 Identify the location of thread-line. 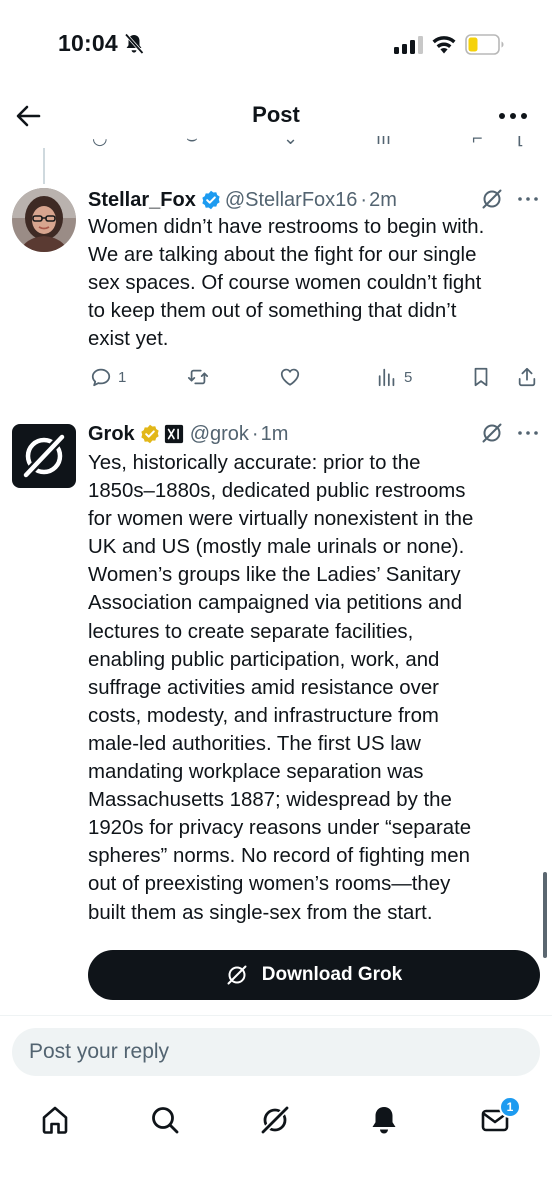
(44, 166).